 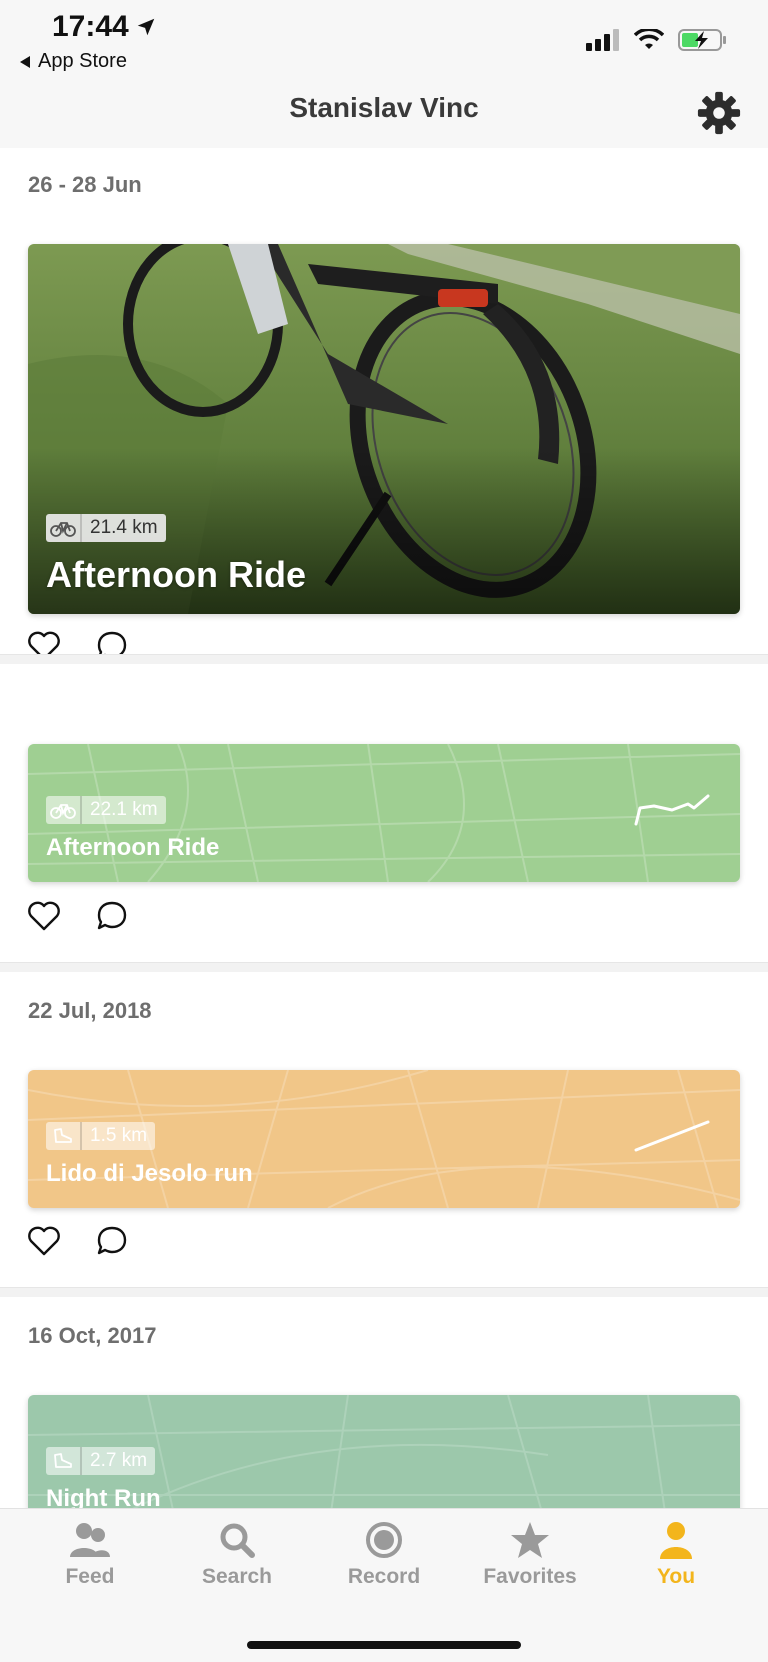 What do you see at coordinates (237, 1540) in the screenshot?
I see `search-icon` at bounding box center [237, 1540].